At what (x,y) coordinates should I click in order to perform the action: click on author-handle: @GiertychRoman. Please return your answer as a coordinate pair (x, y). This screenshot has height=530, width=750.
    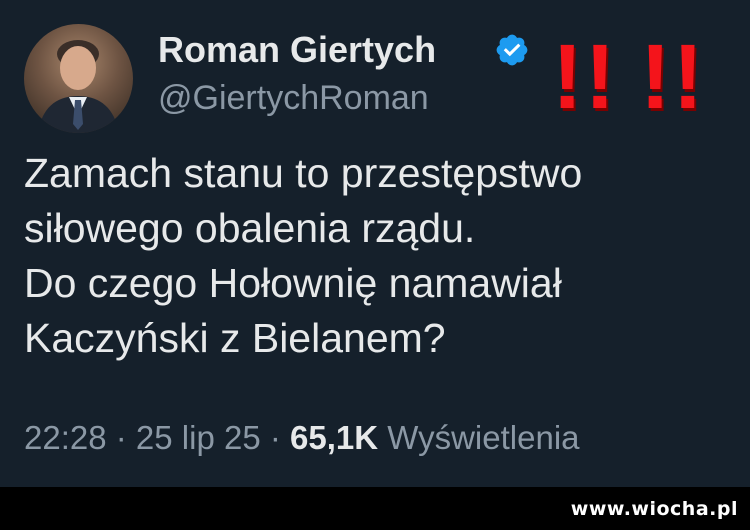
    Looking at the image, I should click on (293, 98).